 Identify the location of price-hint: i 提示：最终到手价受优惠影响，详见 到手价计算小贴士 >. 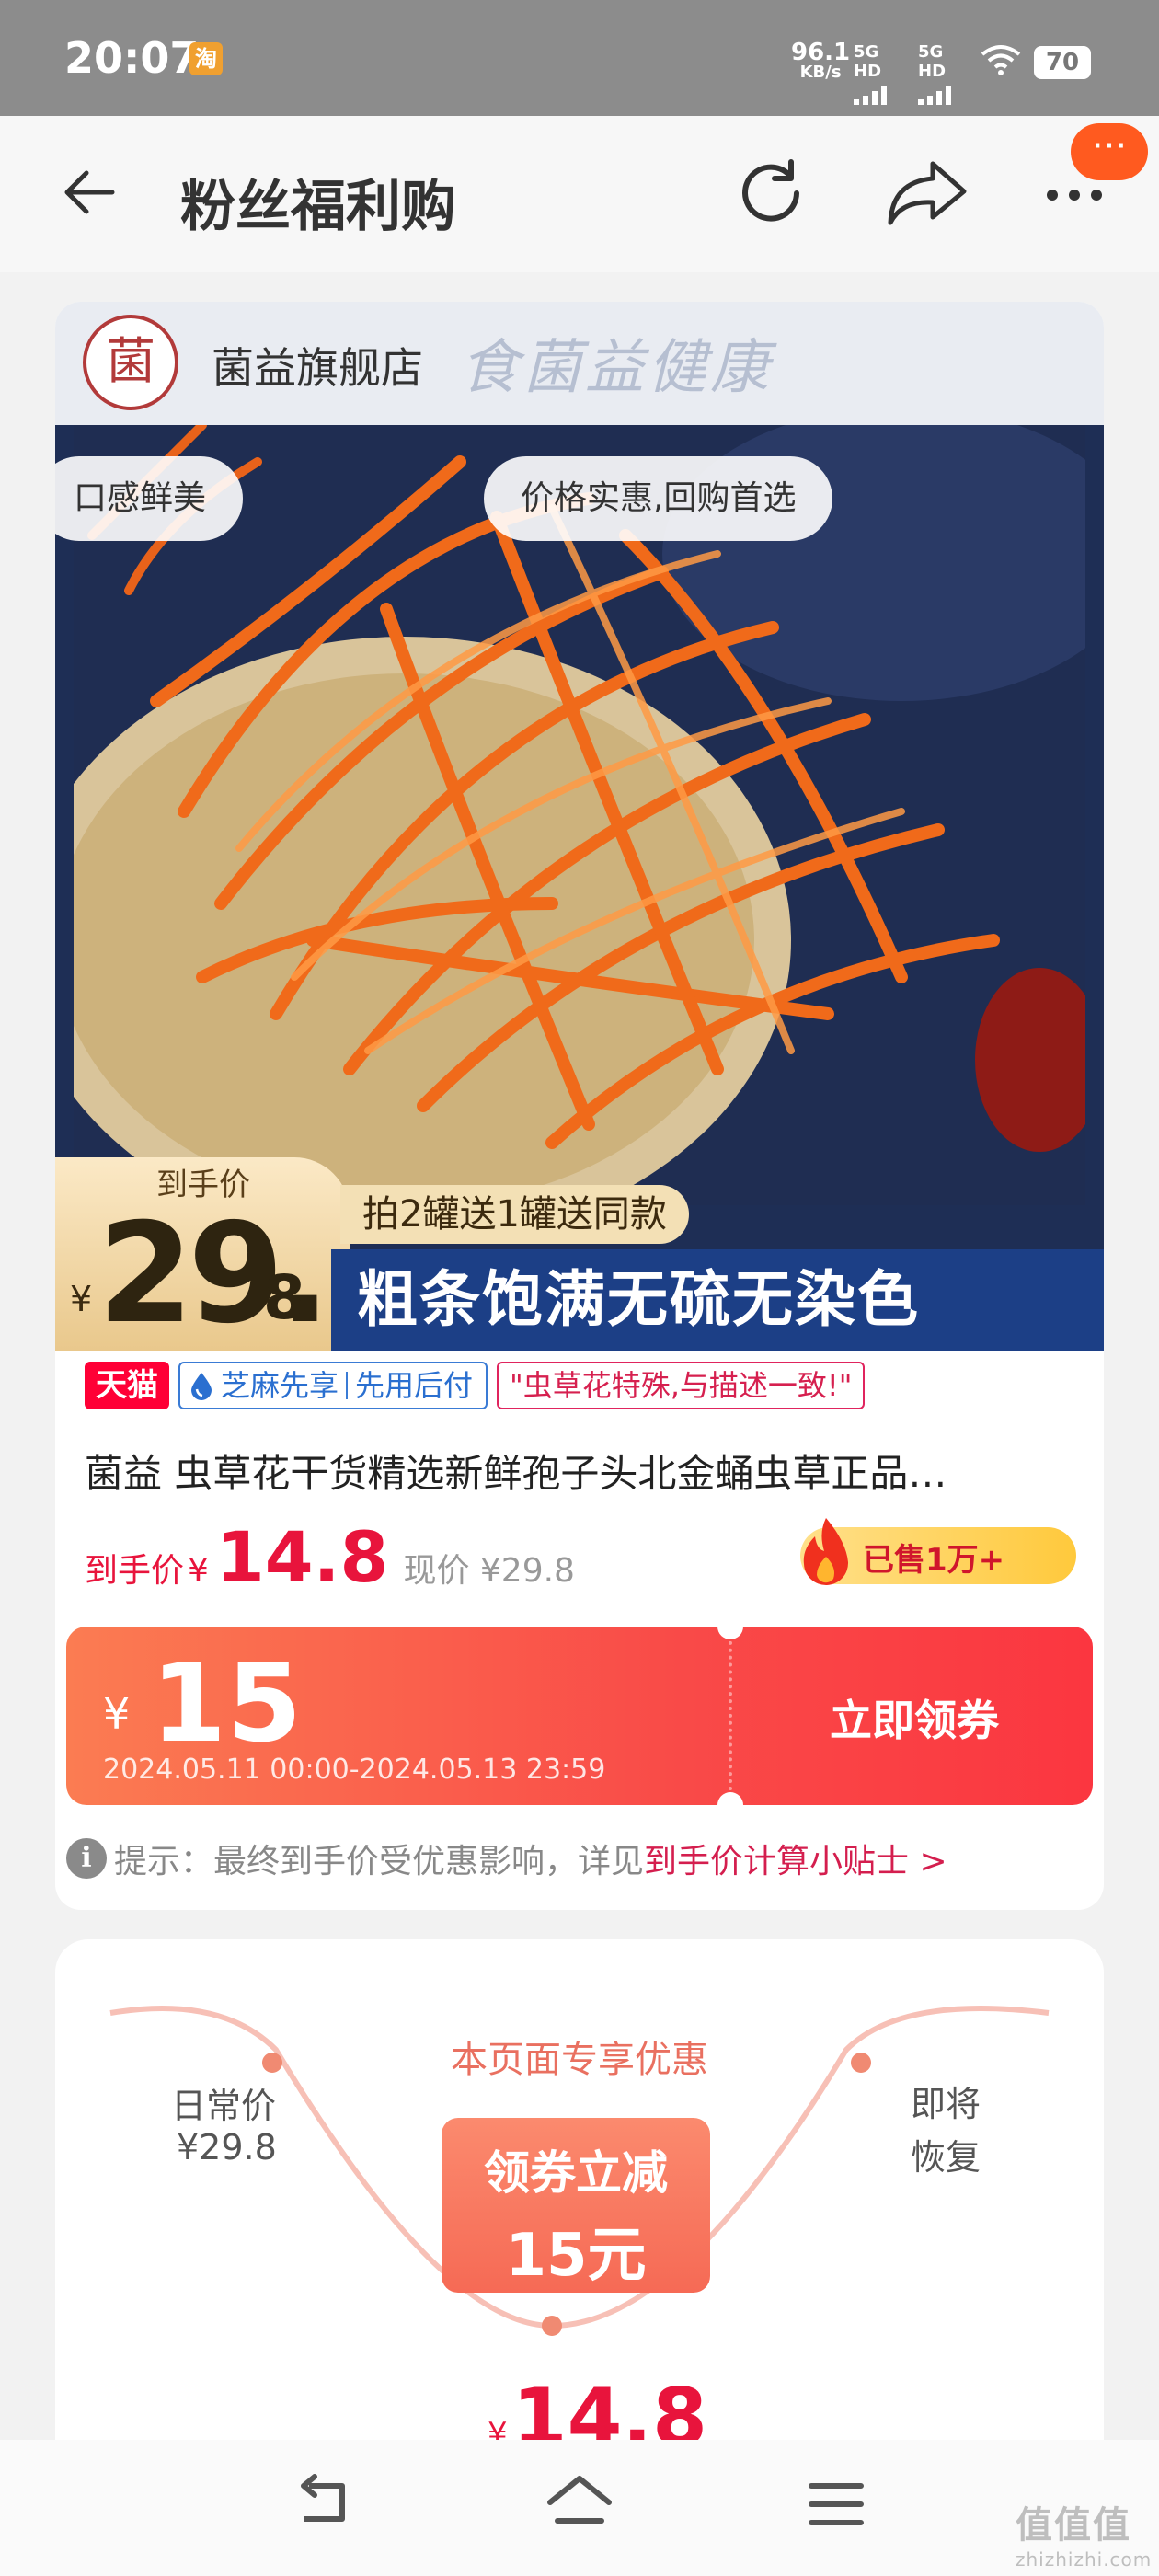
(506, 1858).